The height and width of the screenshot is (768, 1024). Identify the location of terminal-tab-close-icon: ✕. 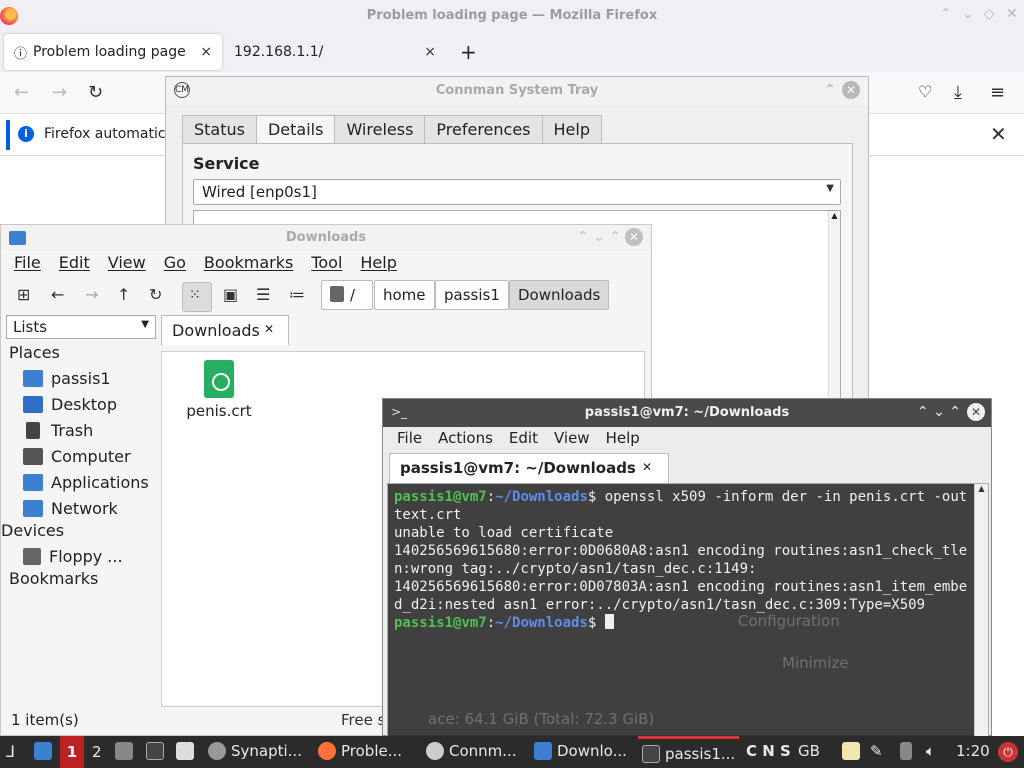
(647, 467).